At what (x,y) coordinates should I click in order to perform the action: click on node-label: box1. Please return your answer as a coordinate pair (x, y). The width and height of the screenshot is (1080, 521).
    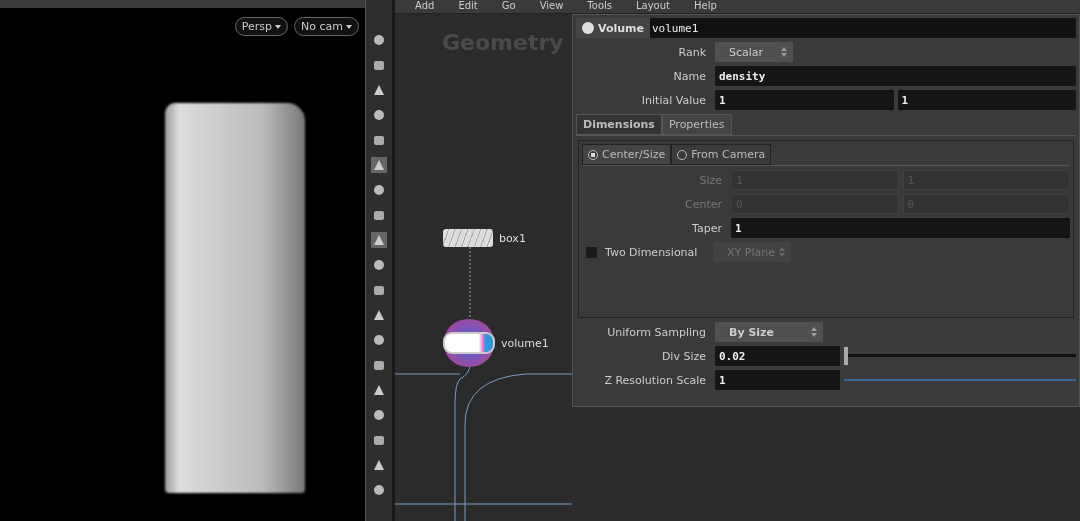
    Looking at the image, I should click on (512, 238).